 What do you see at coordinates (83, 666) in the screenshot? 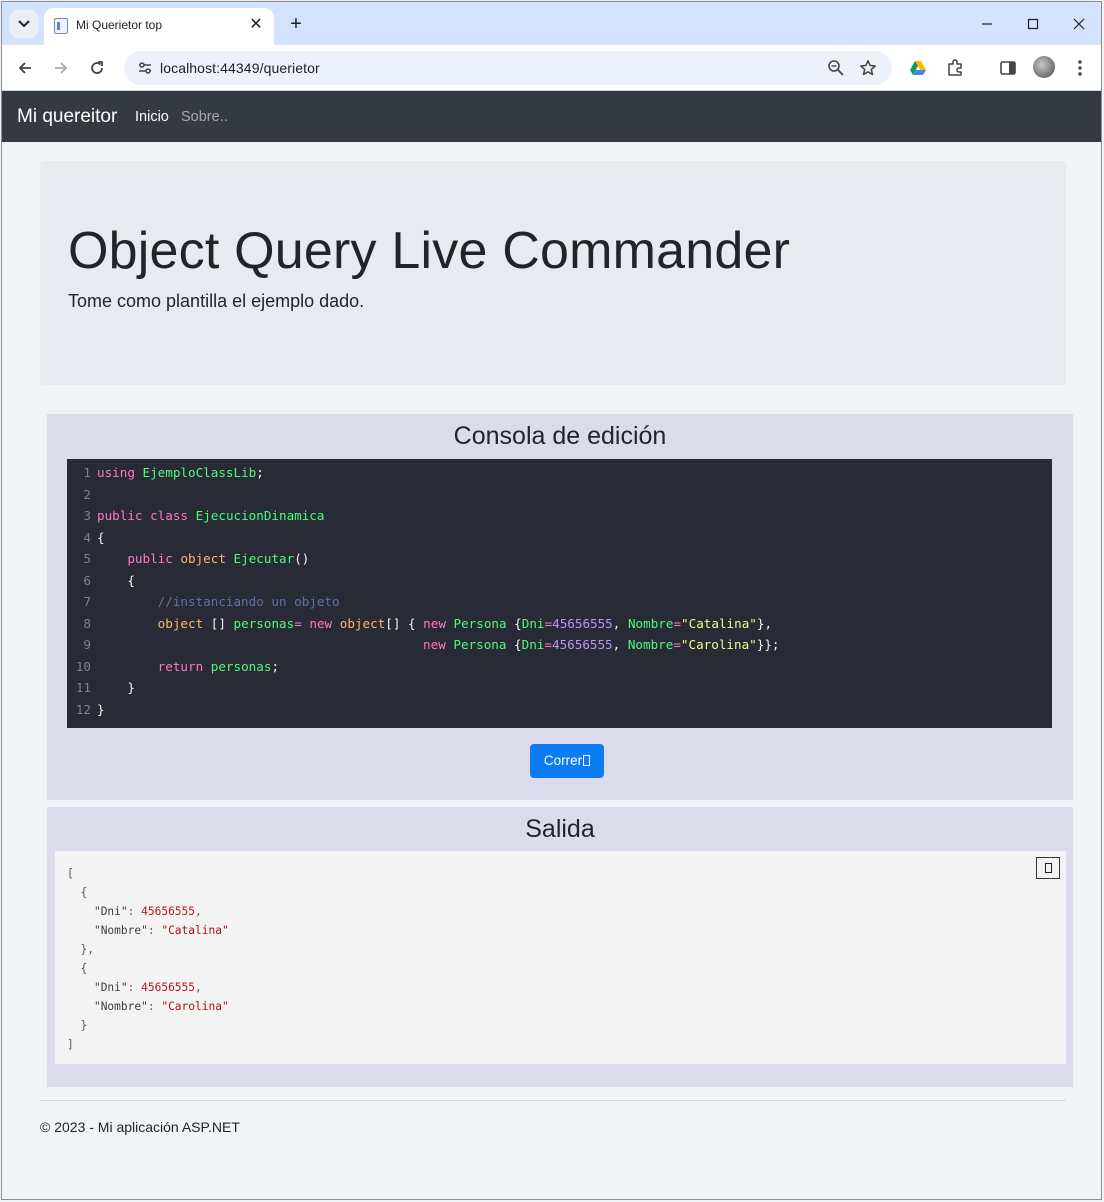
I see `line-number: 10` at bounding box center [83, 666].